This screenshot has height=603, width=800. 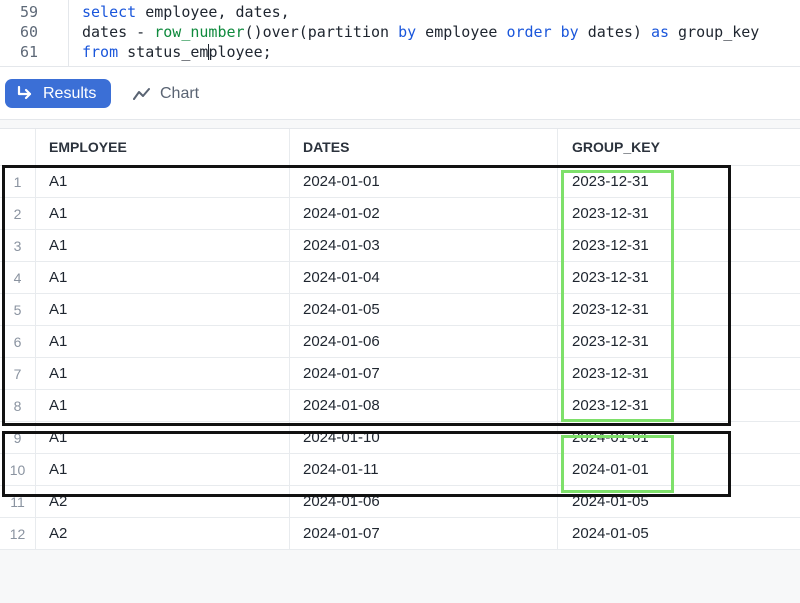 I want to click on sql-keyword: from, so click(x=100, y=52).